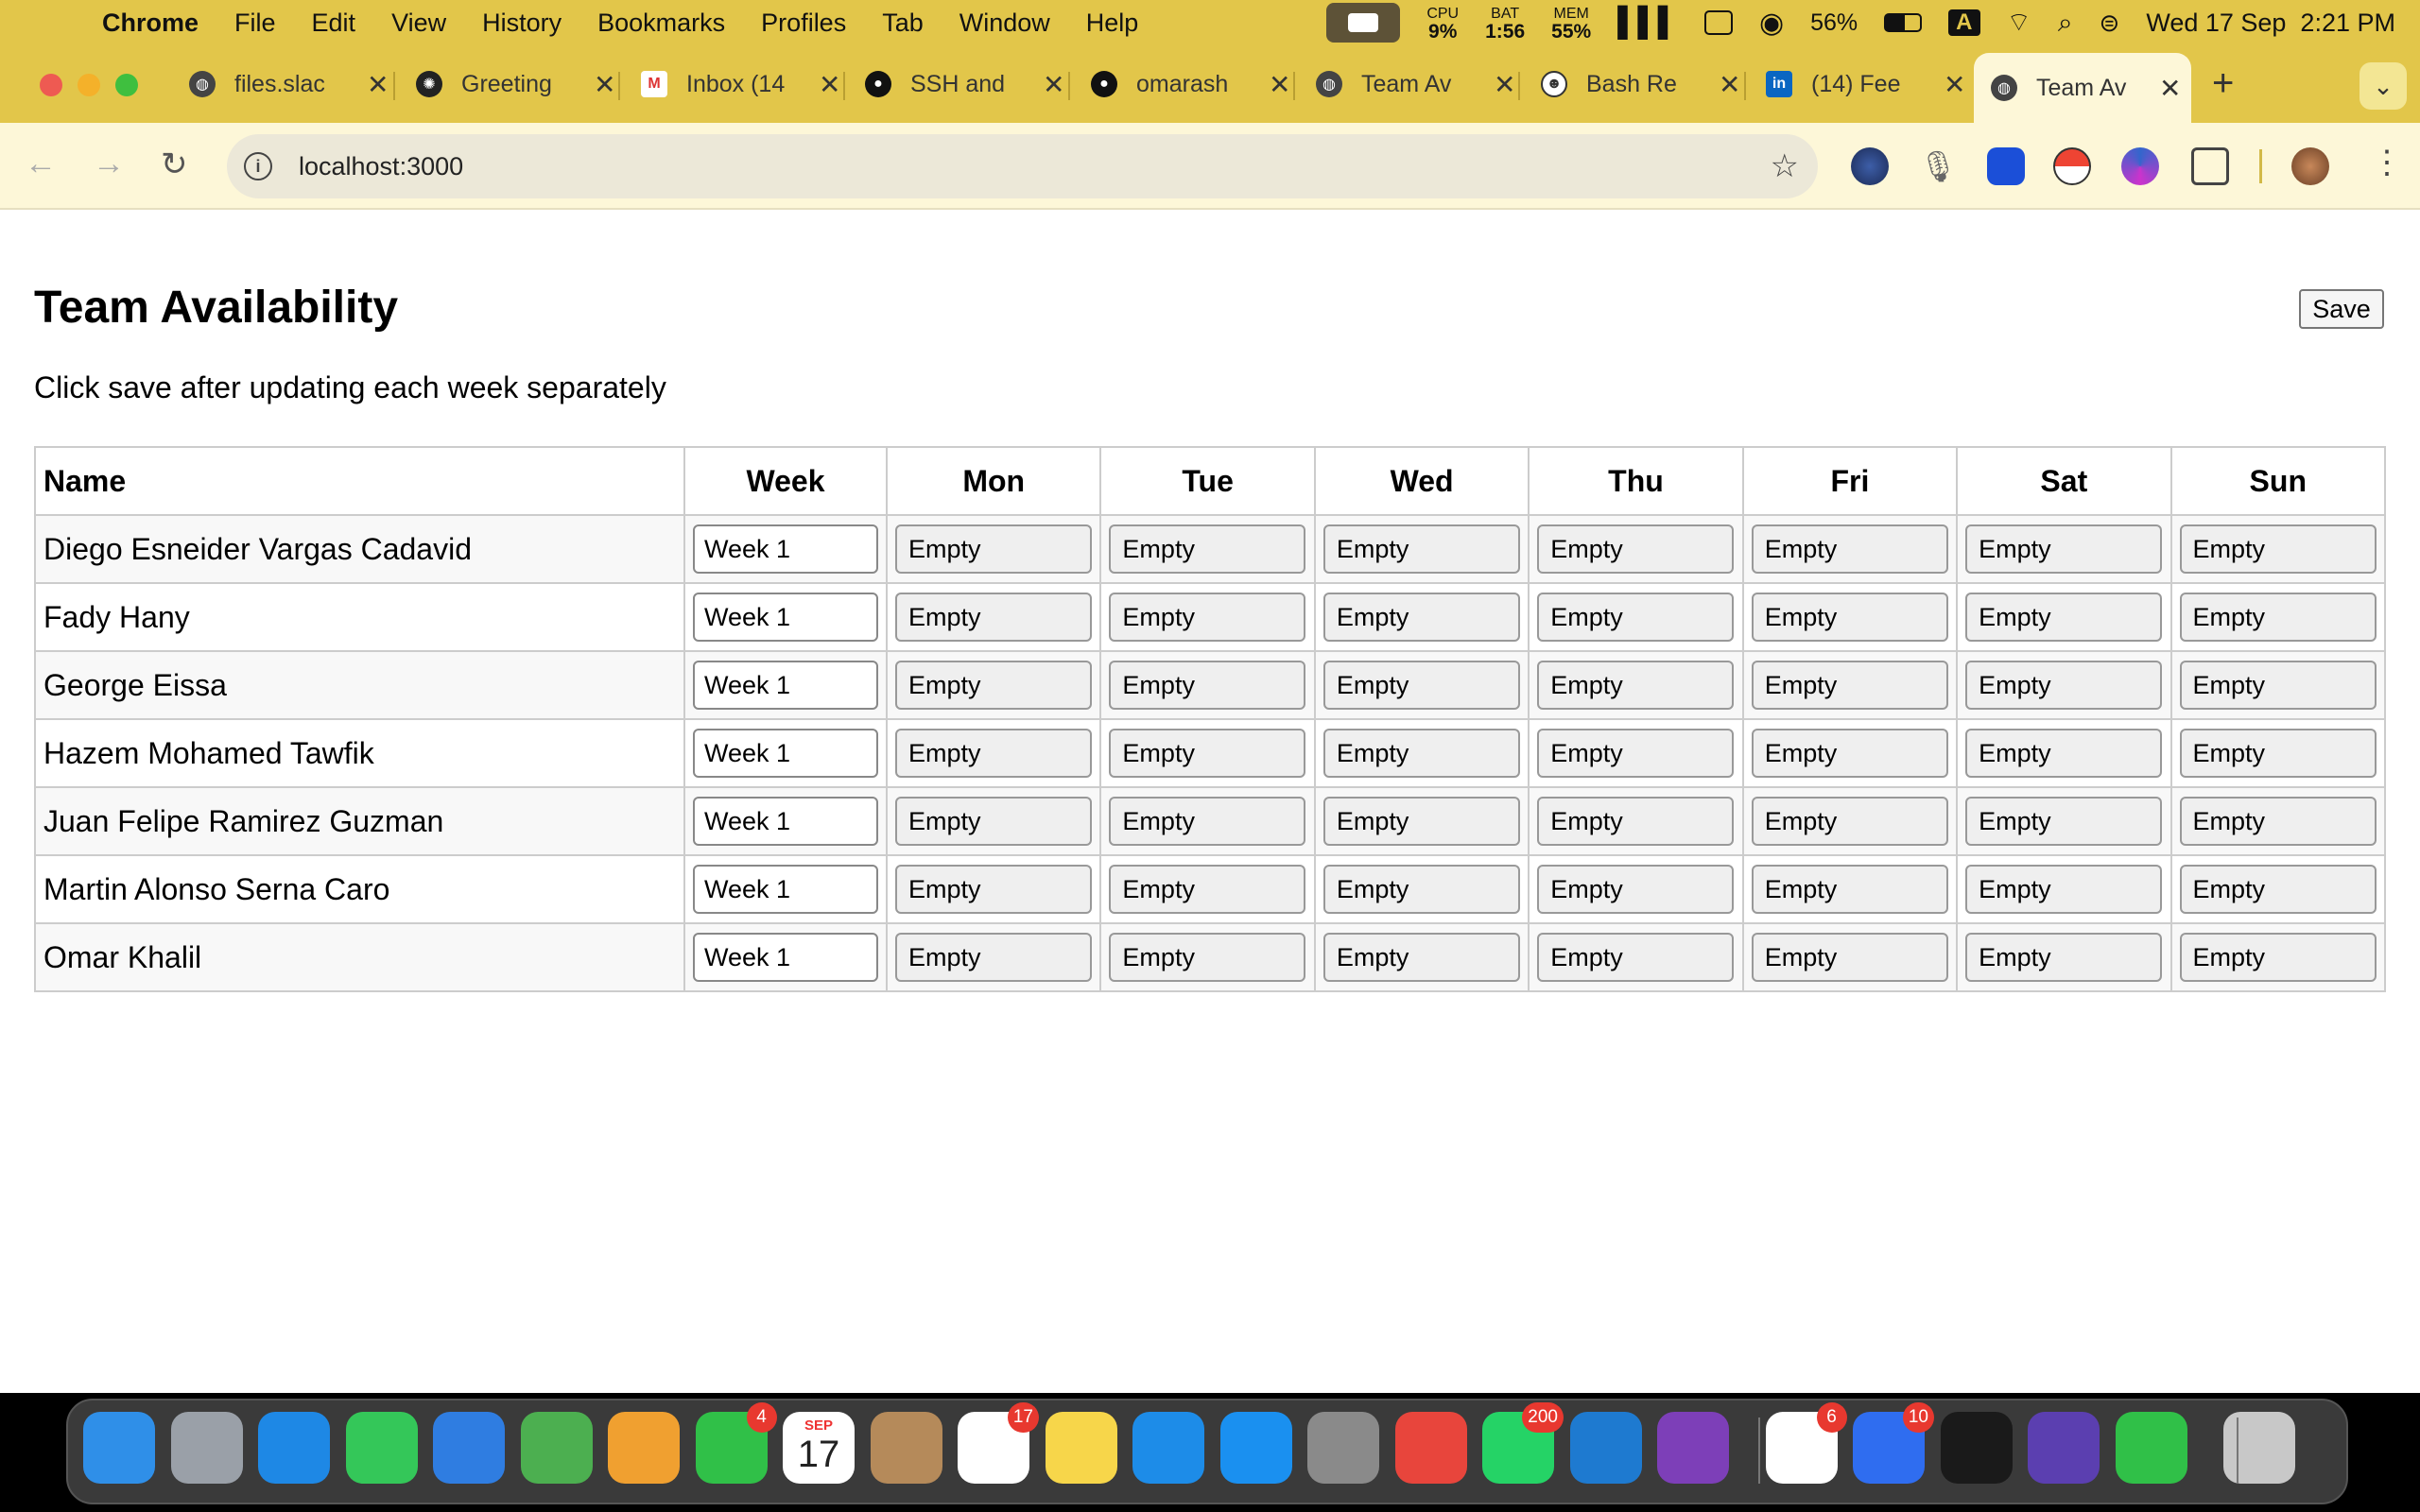 The image size is (2420, 1512). I want to click on menu-profiles: Profiles, so click(803, 23).